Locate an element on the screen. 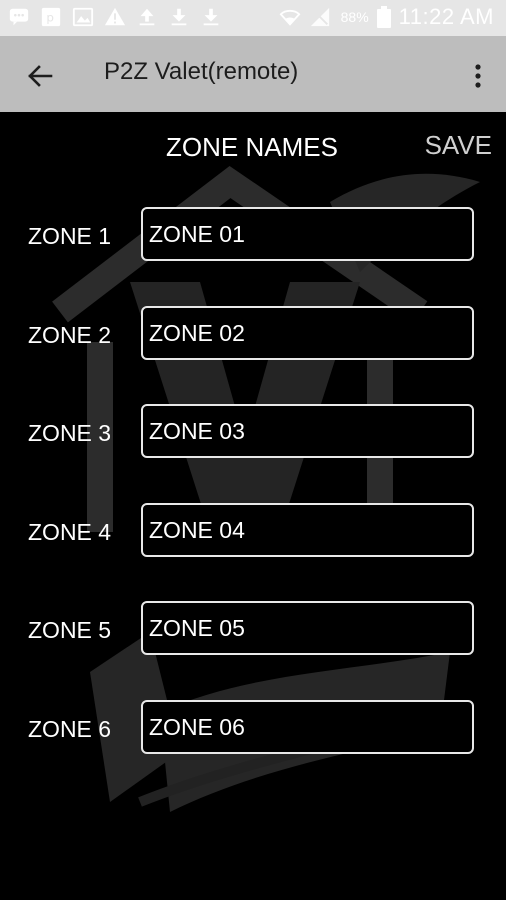 The height and width of the screenshot is (900, 506). back-button is located at coordinates (40, 76).